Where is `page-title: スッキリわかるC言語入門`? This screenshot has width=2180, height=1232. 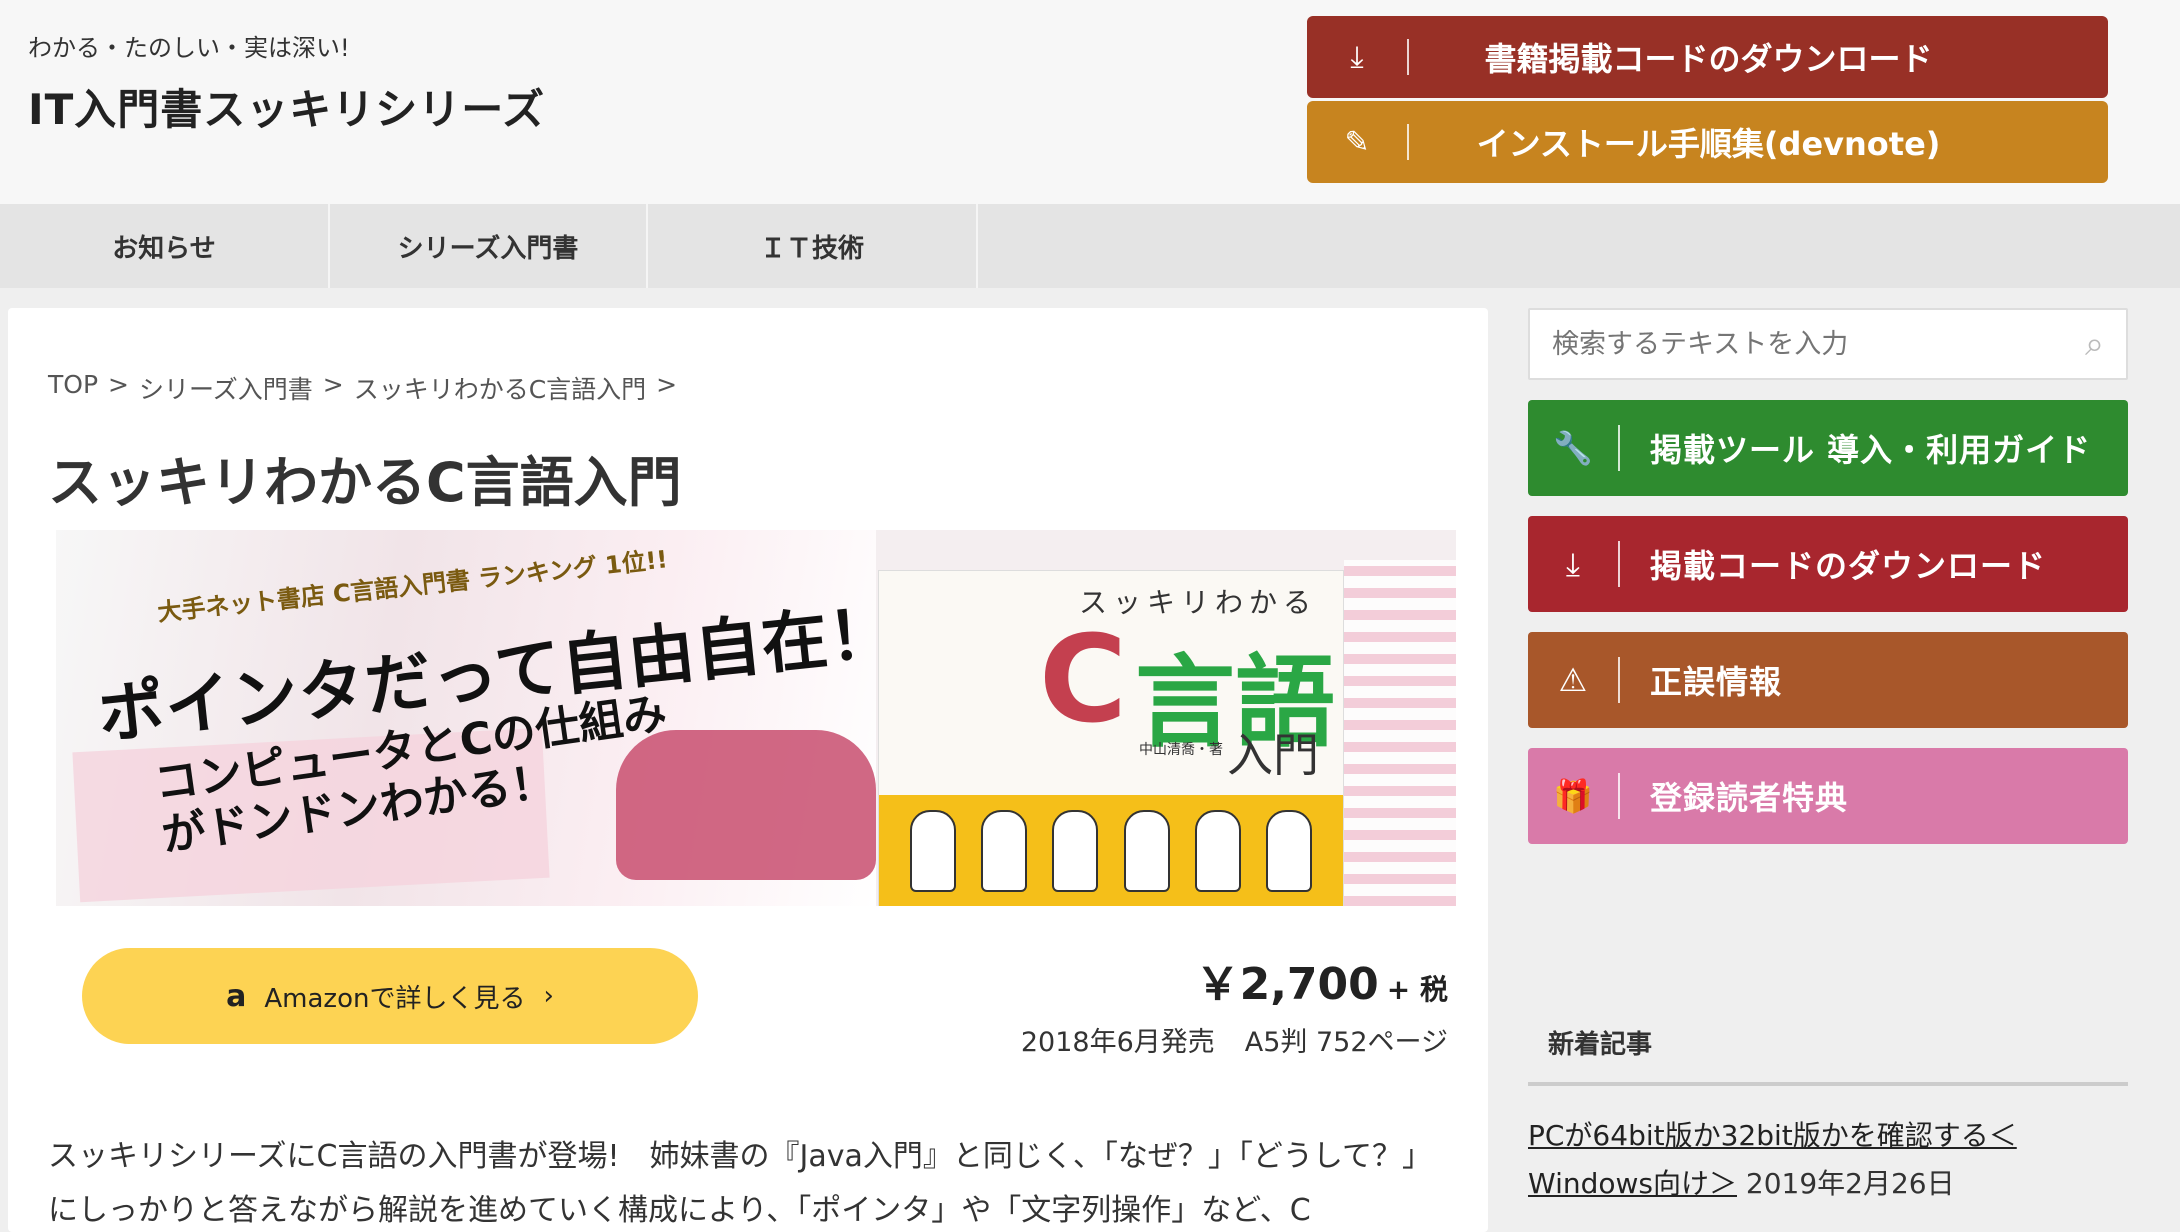
page-title: スッキリわかるC言語入門 is located at coordinates (365, 482).